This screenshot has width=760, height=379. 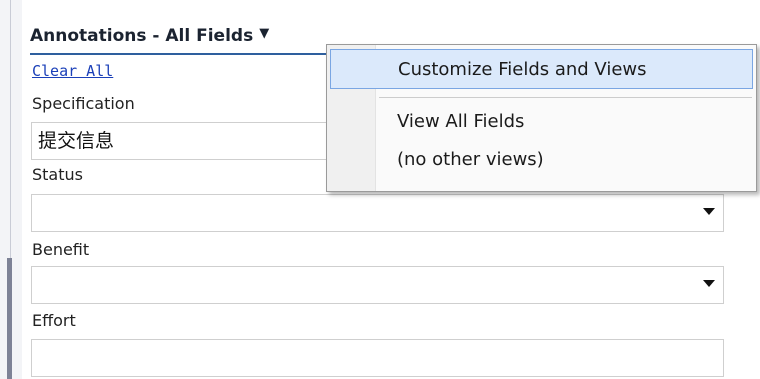 I want to click on panel-title: Annotations - All Fields, so click(x=142, y=36).